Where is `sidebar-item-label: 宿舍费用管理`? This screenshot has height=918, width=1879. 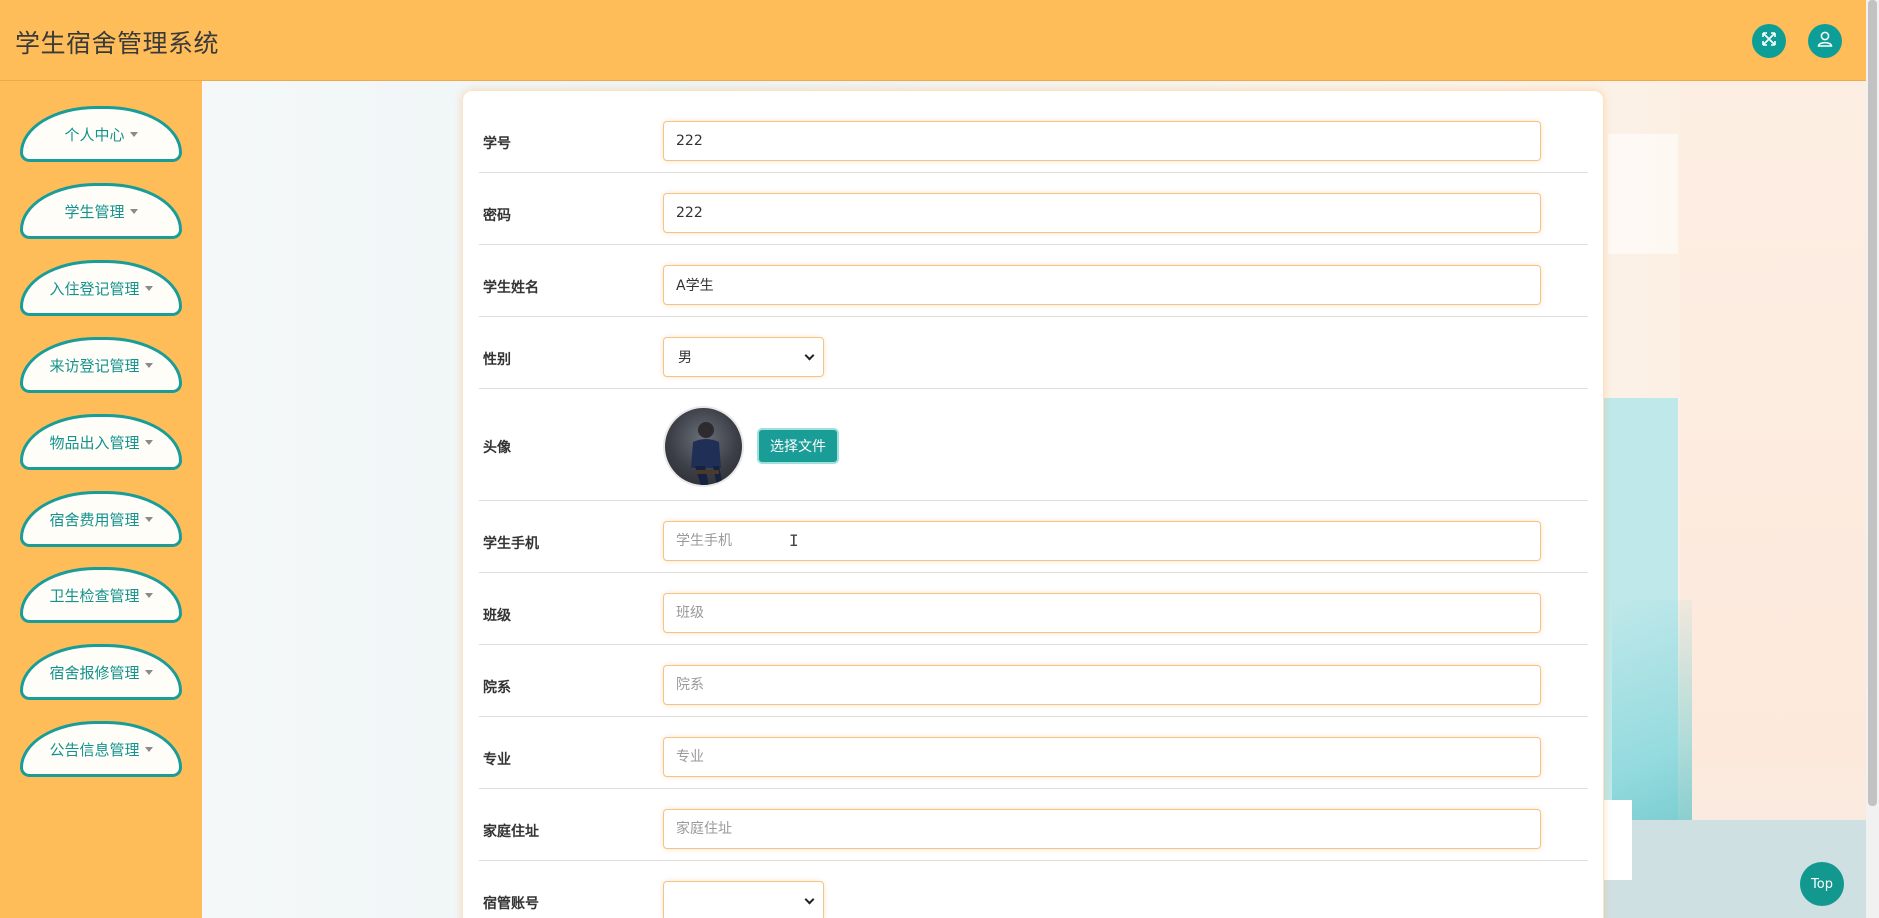 sidebar-item-label: 宿舍费用管理 is located at coordinates (94, 519).